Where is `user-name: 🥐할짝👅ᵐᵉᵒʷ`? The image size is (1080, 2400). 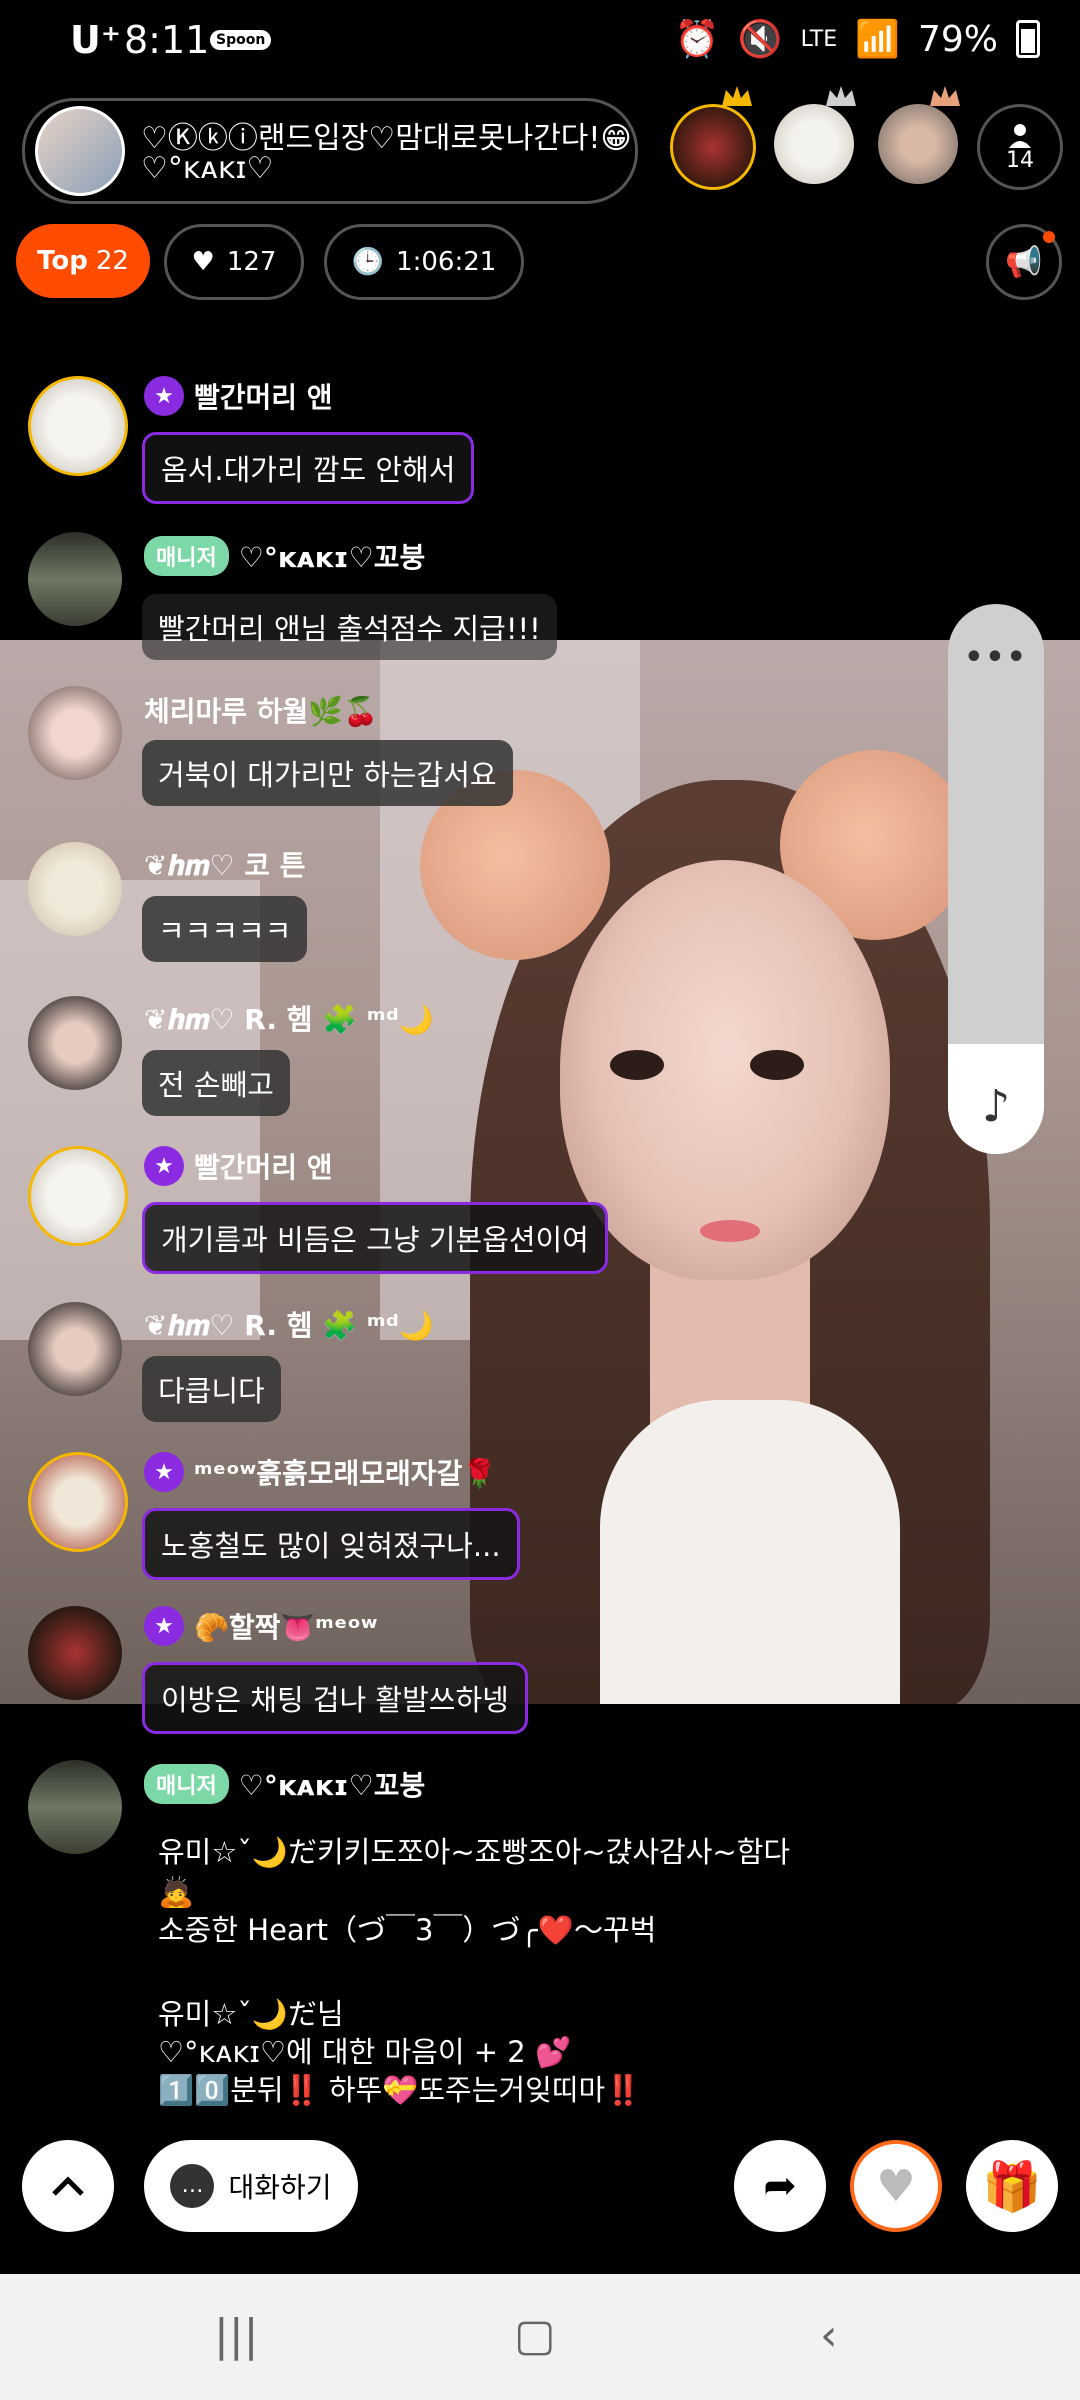 user-name: 🥐할짝👅ᵐᵉᵒʷ is located at coordinates (286, 1627).